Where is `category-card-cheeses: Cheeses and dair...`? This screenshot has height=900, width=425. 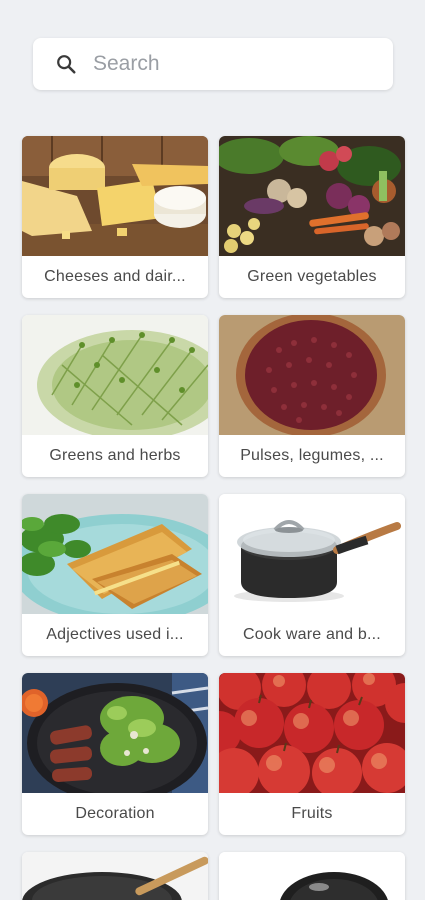 category-card-cheeses: Cheeses and dair... is located at coordinates (115, 217).